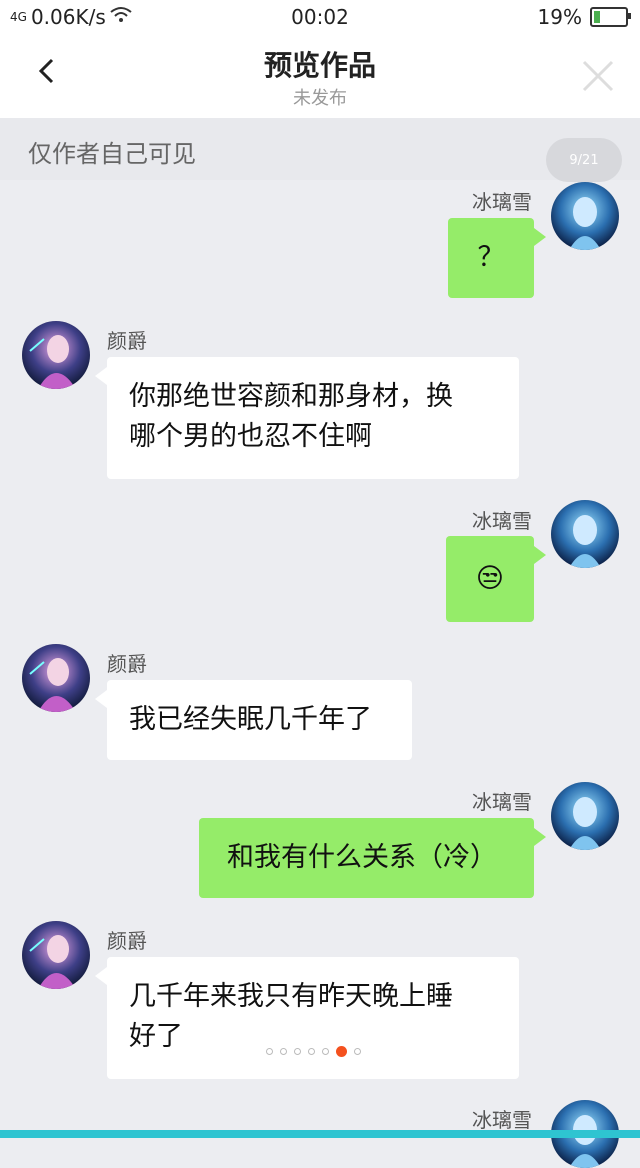 This screenshot has width=640, height=1168. I want to click on visibility-notice: 仅作者自己可见, so click(320, 149).